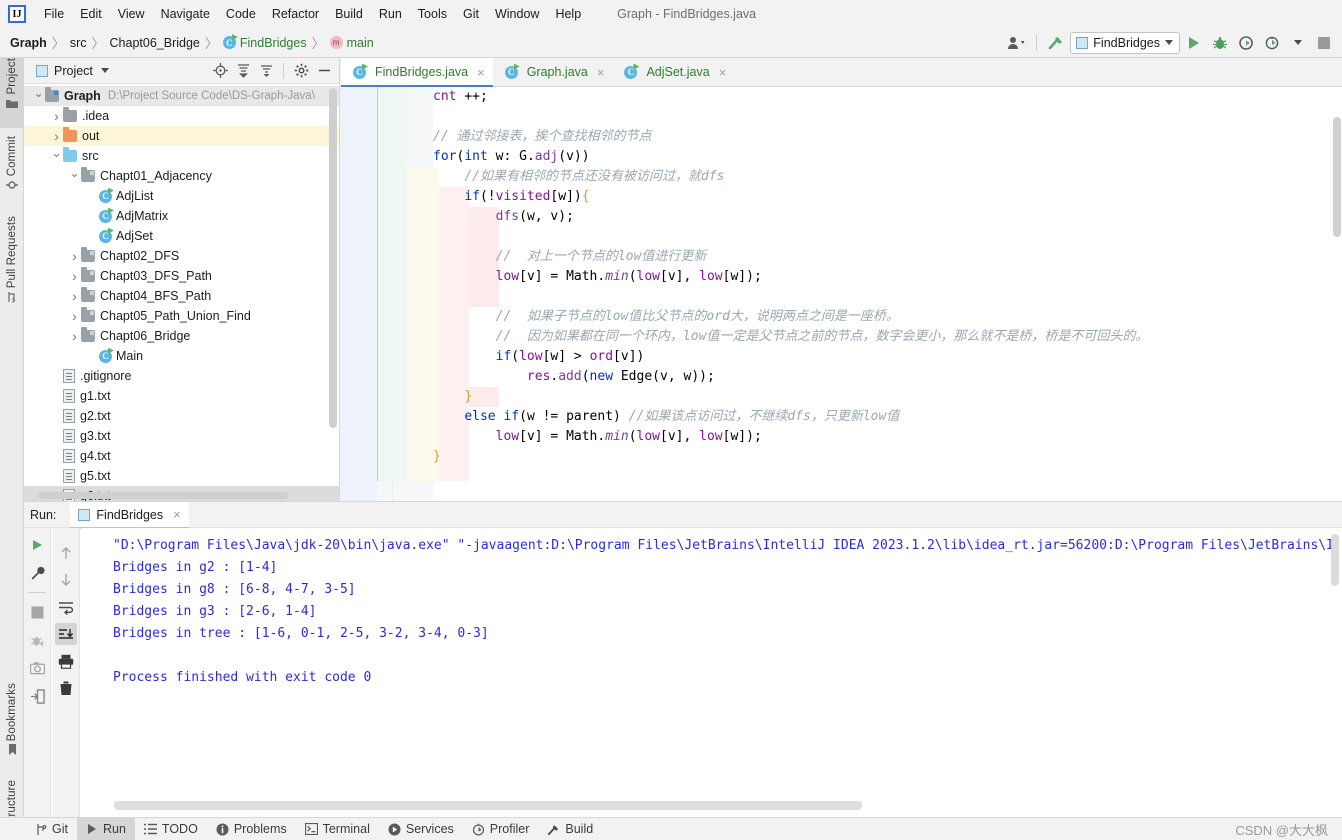  Describe the element at coordinates (163, 495) in the screenshot. I see `project-tree-scrollbar-horizontal` at that location.